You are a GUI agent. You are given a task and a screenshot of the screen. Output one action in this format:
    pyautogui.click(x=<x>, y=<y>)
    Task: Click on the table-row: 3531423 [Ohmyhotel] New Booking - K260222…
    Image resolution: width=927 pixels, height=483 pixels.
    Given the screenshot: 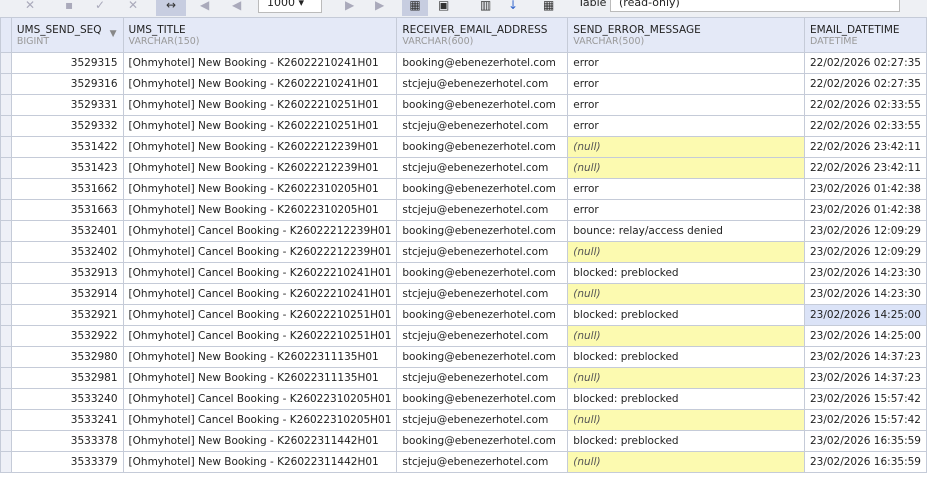 What is the action you would take?
    pyautogui.click(x=463, y=168)
    